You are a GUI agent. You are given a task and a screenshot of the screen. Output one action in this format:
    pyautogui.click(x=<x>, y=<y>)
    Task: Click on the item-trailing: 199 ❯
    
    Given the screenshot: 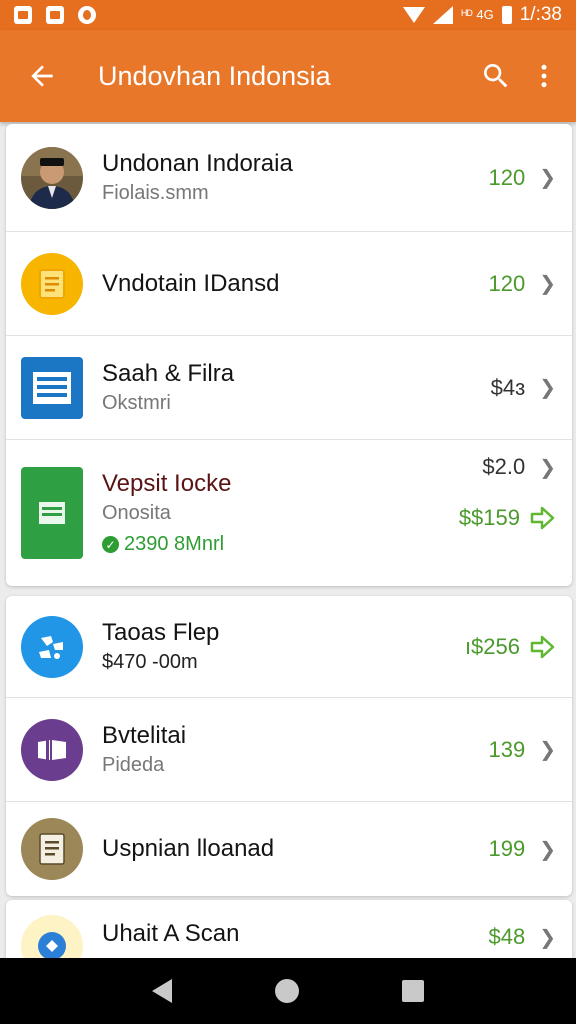 What is the action you would take?
    pyautogui.click(x=522, y=849)
    